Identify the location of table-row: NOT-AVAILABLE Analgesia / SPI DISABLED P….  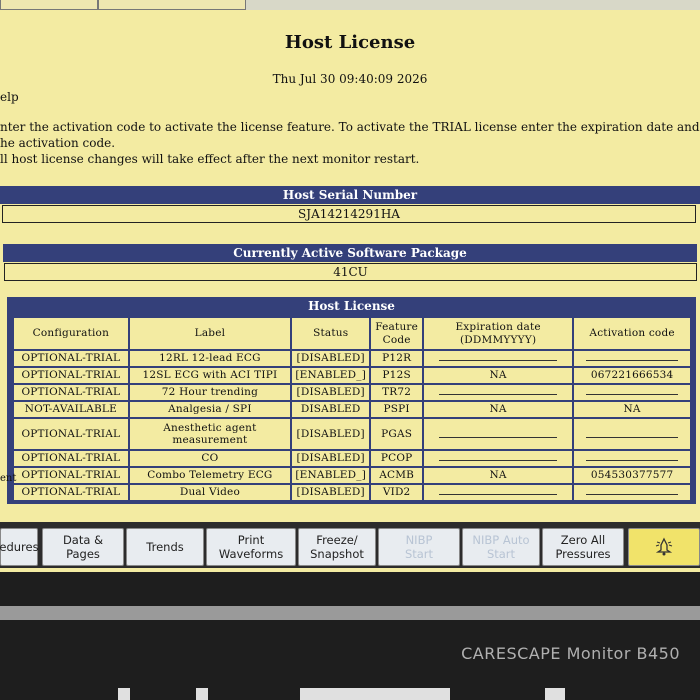
(352, 409).